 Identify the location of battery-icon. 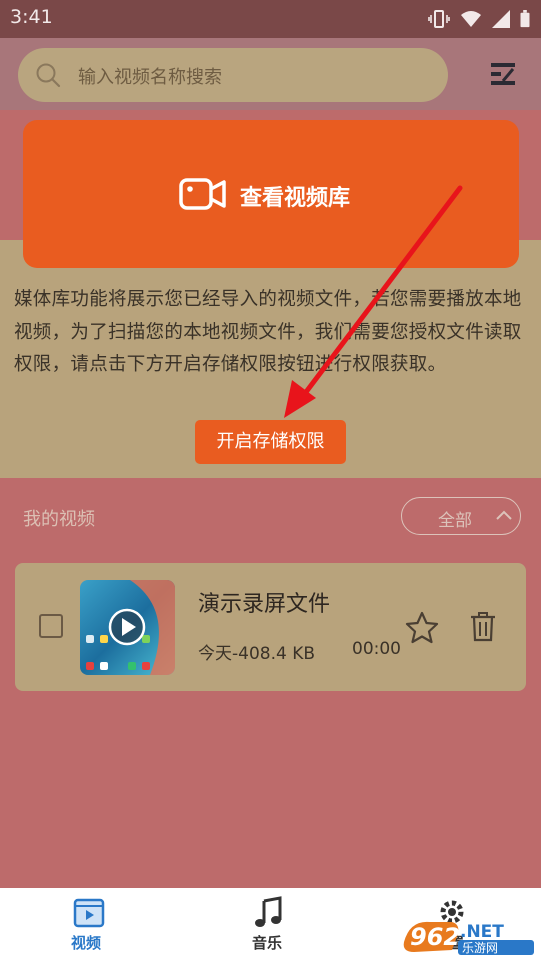
(525, 19).